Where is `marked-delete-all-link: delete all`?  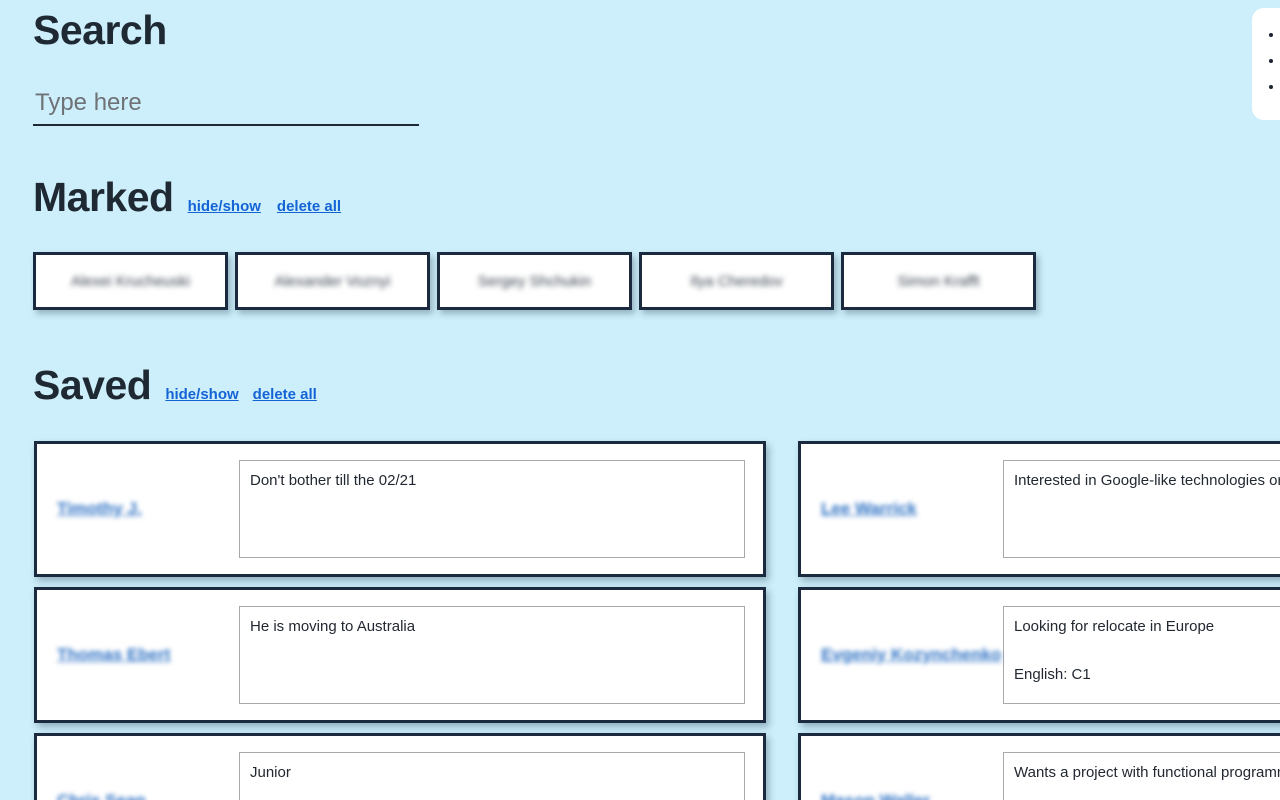 marked-delete-all-link: delete all is located at coordinates (309, 206).